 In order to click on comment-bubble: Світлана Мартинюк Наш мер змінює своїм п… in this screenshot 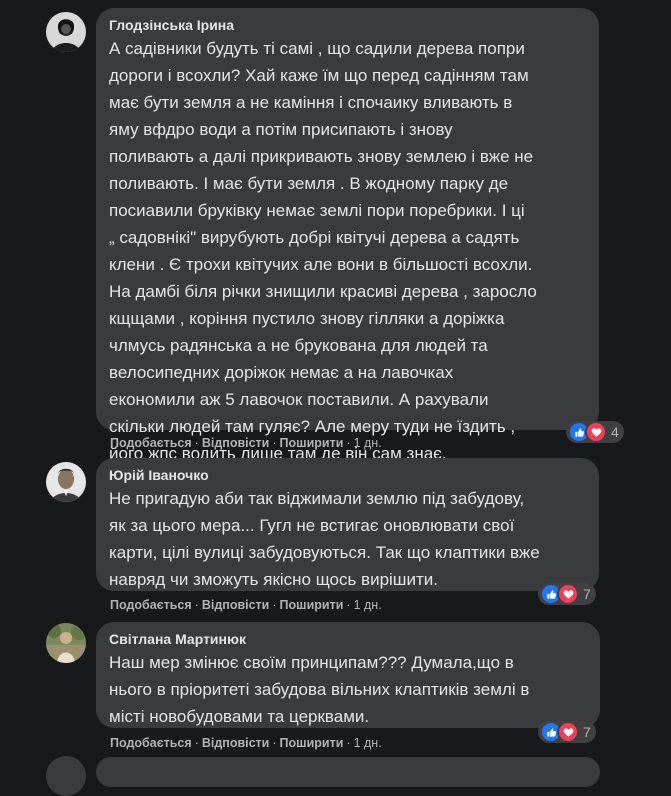, I will do `click(348, 675)`.